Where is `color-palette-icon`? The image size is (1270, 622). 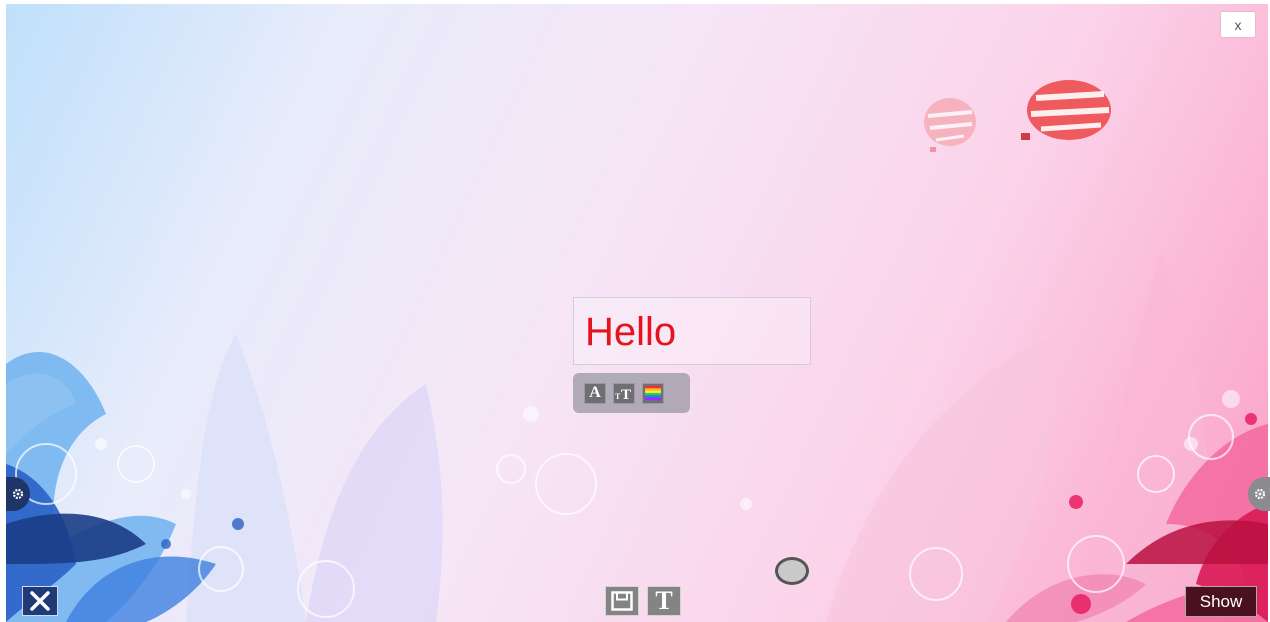 color-palette-icon is located at coordinates (653, 393).